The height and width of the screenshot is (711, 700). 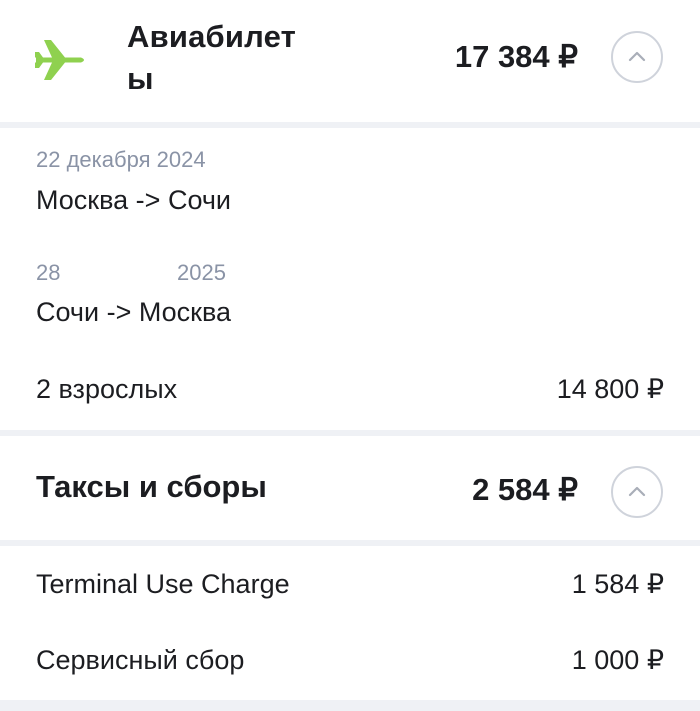 What do you see at coordinates (140, 660) in the screenshot?
I see `tax-item-label: Сервисный сбор` at bounding box center [140, 660].